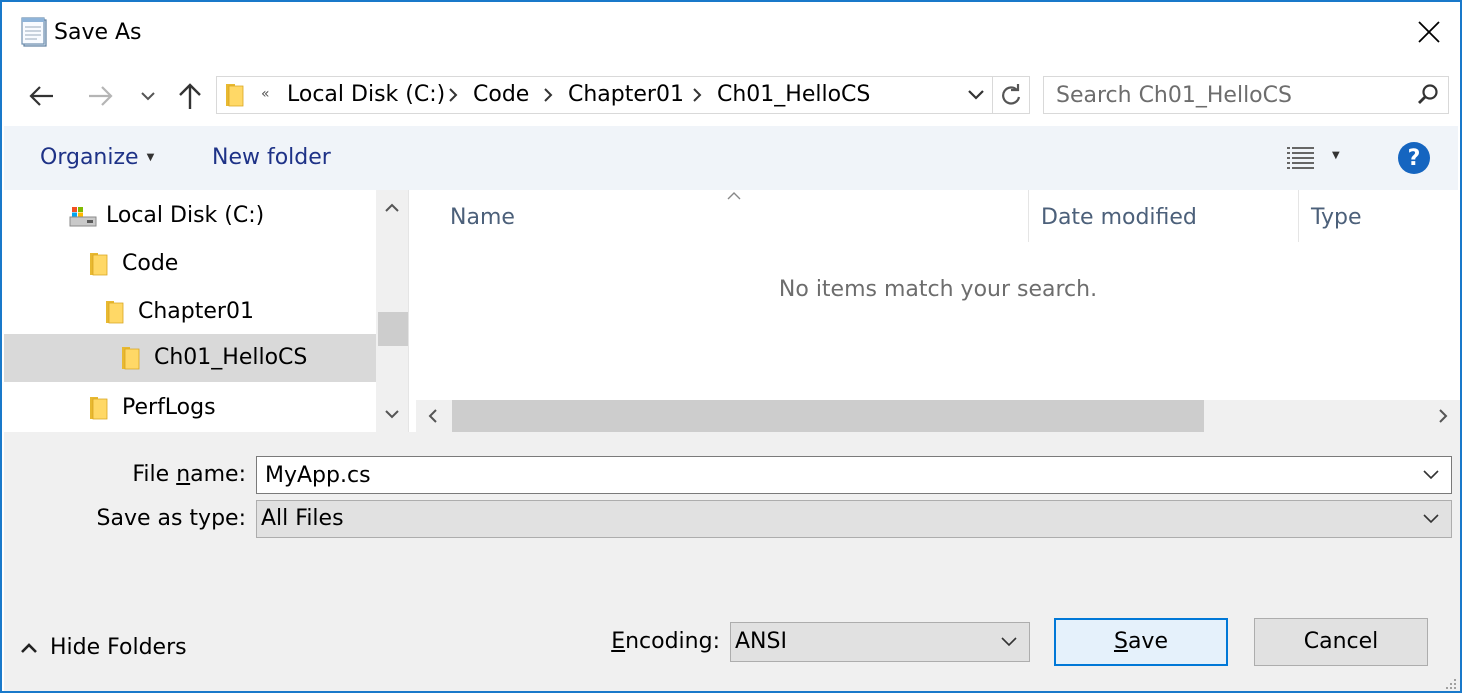 Image resolution: width=1462 pixels, height=693 pixels. Describe the element at coordinates (171, 518) in the screenshot. I see `save-as-type-label: Save as type:` at that location.